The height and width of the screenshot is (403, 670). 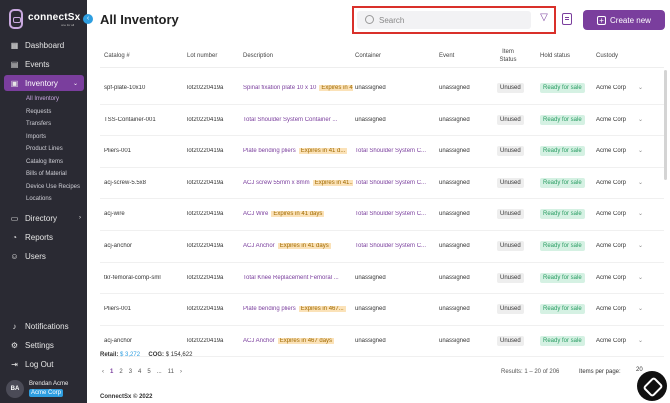 What do you see at coordinates (45, 19) in the screenshot?
I see `app-logo: connectSx one for all` at bounding box center [45, 19].